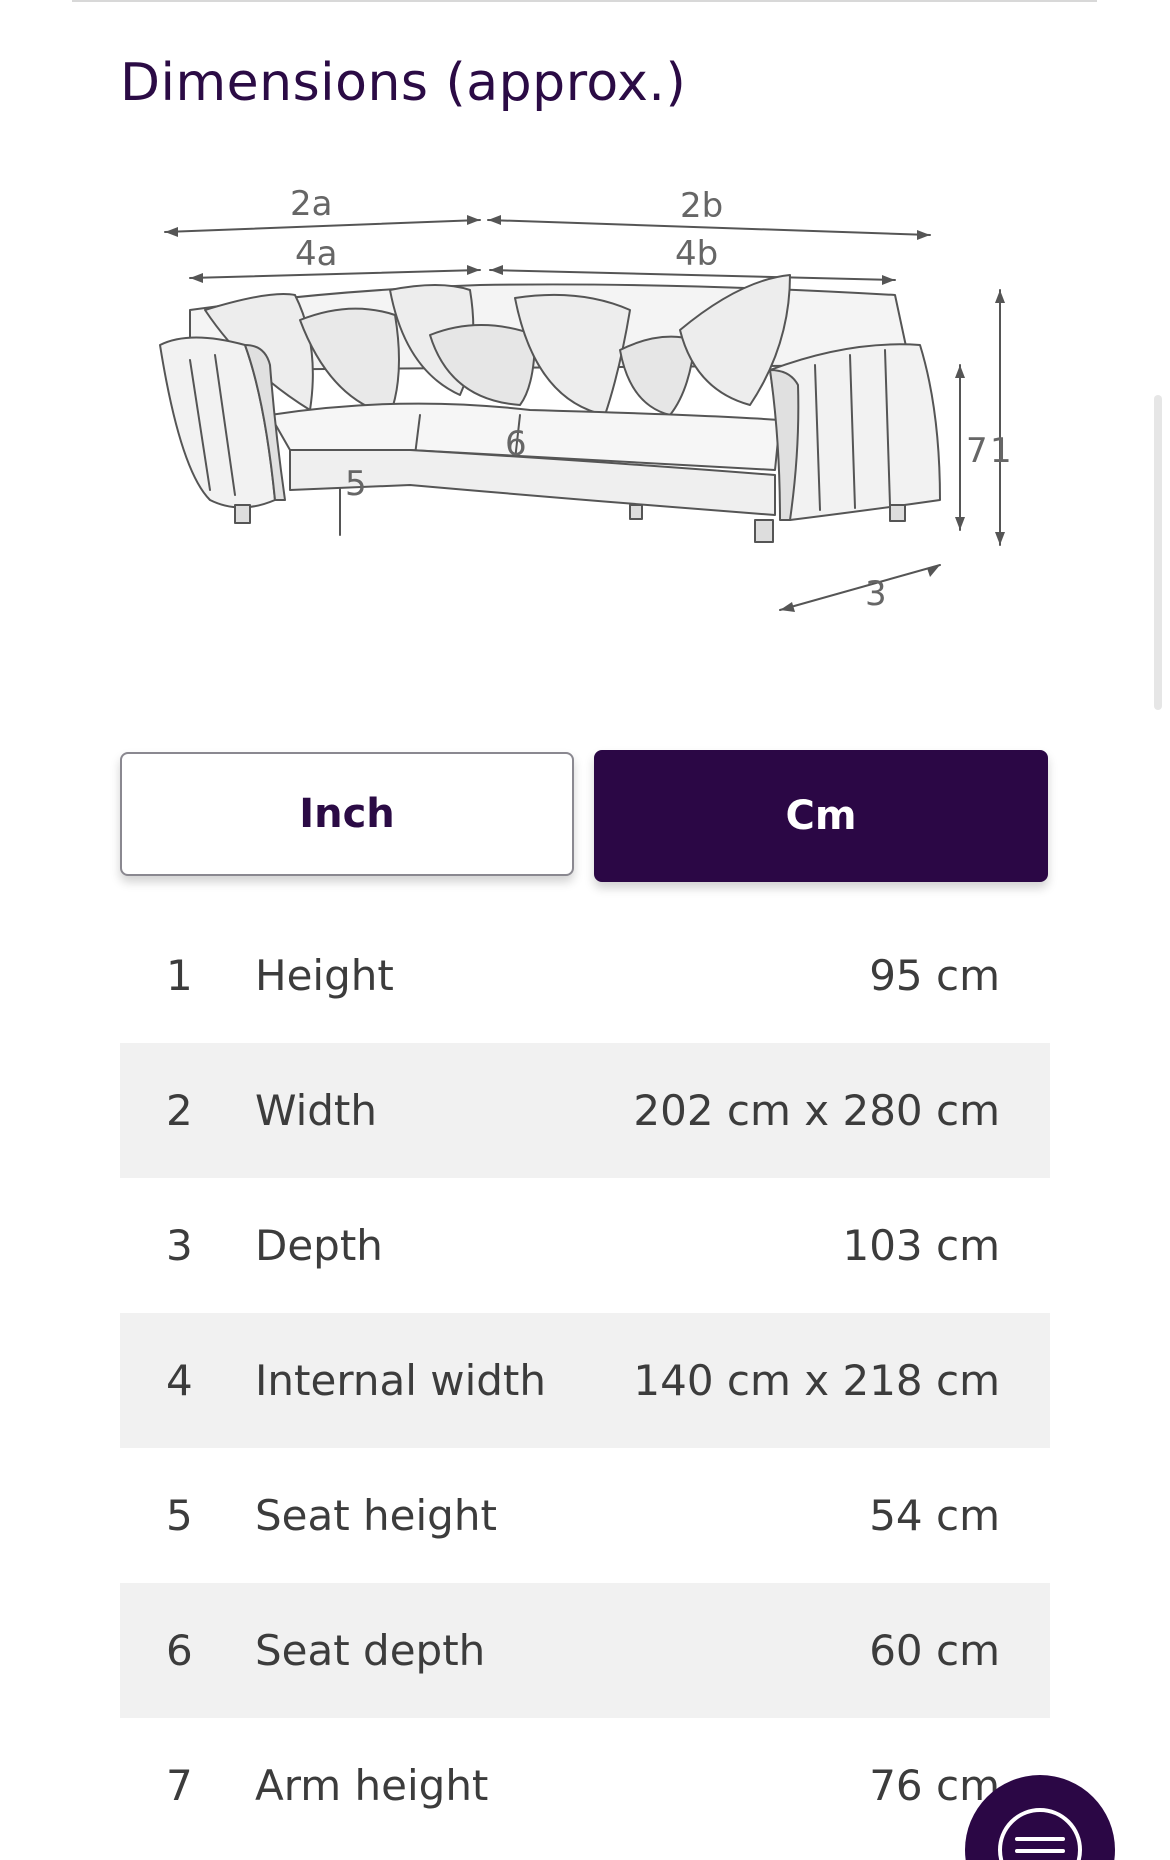 This screenshot has height=1860, width=1170. What do you see at coordinates (696, 254) in the screenshot?
I see `diagram-label-4b: 4b` at bounding box center [696, 254].